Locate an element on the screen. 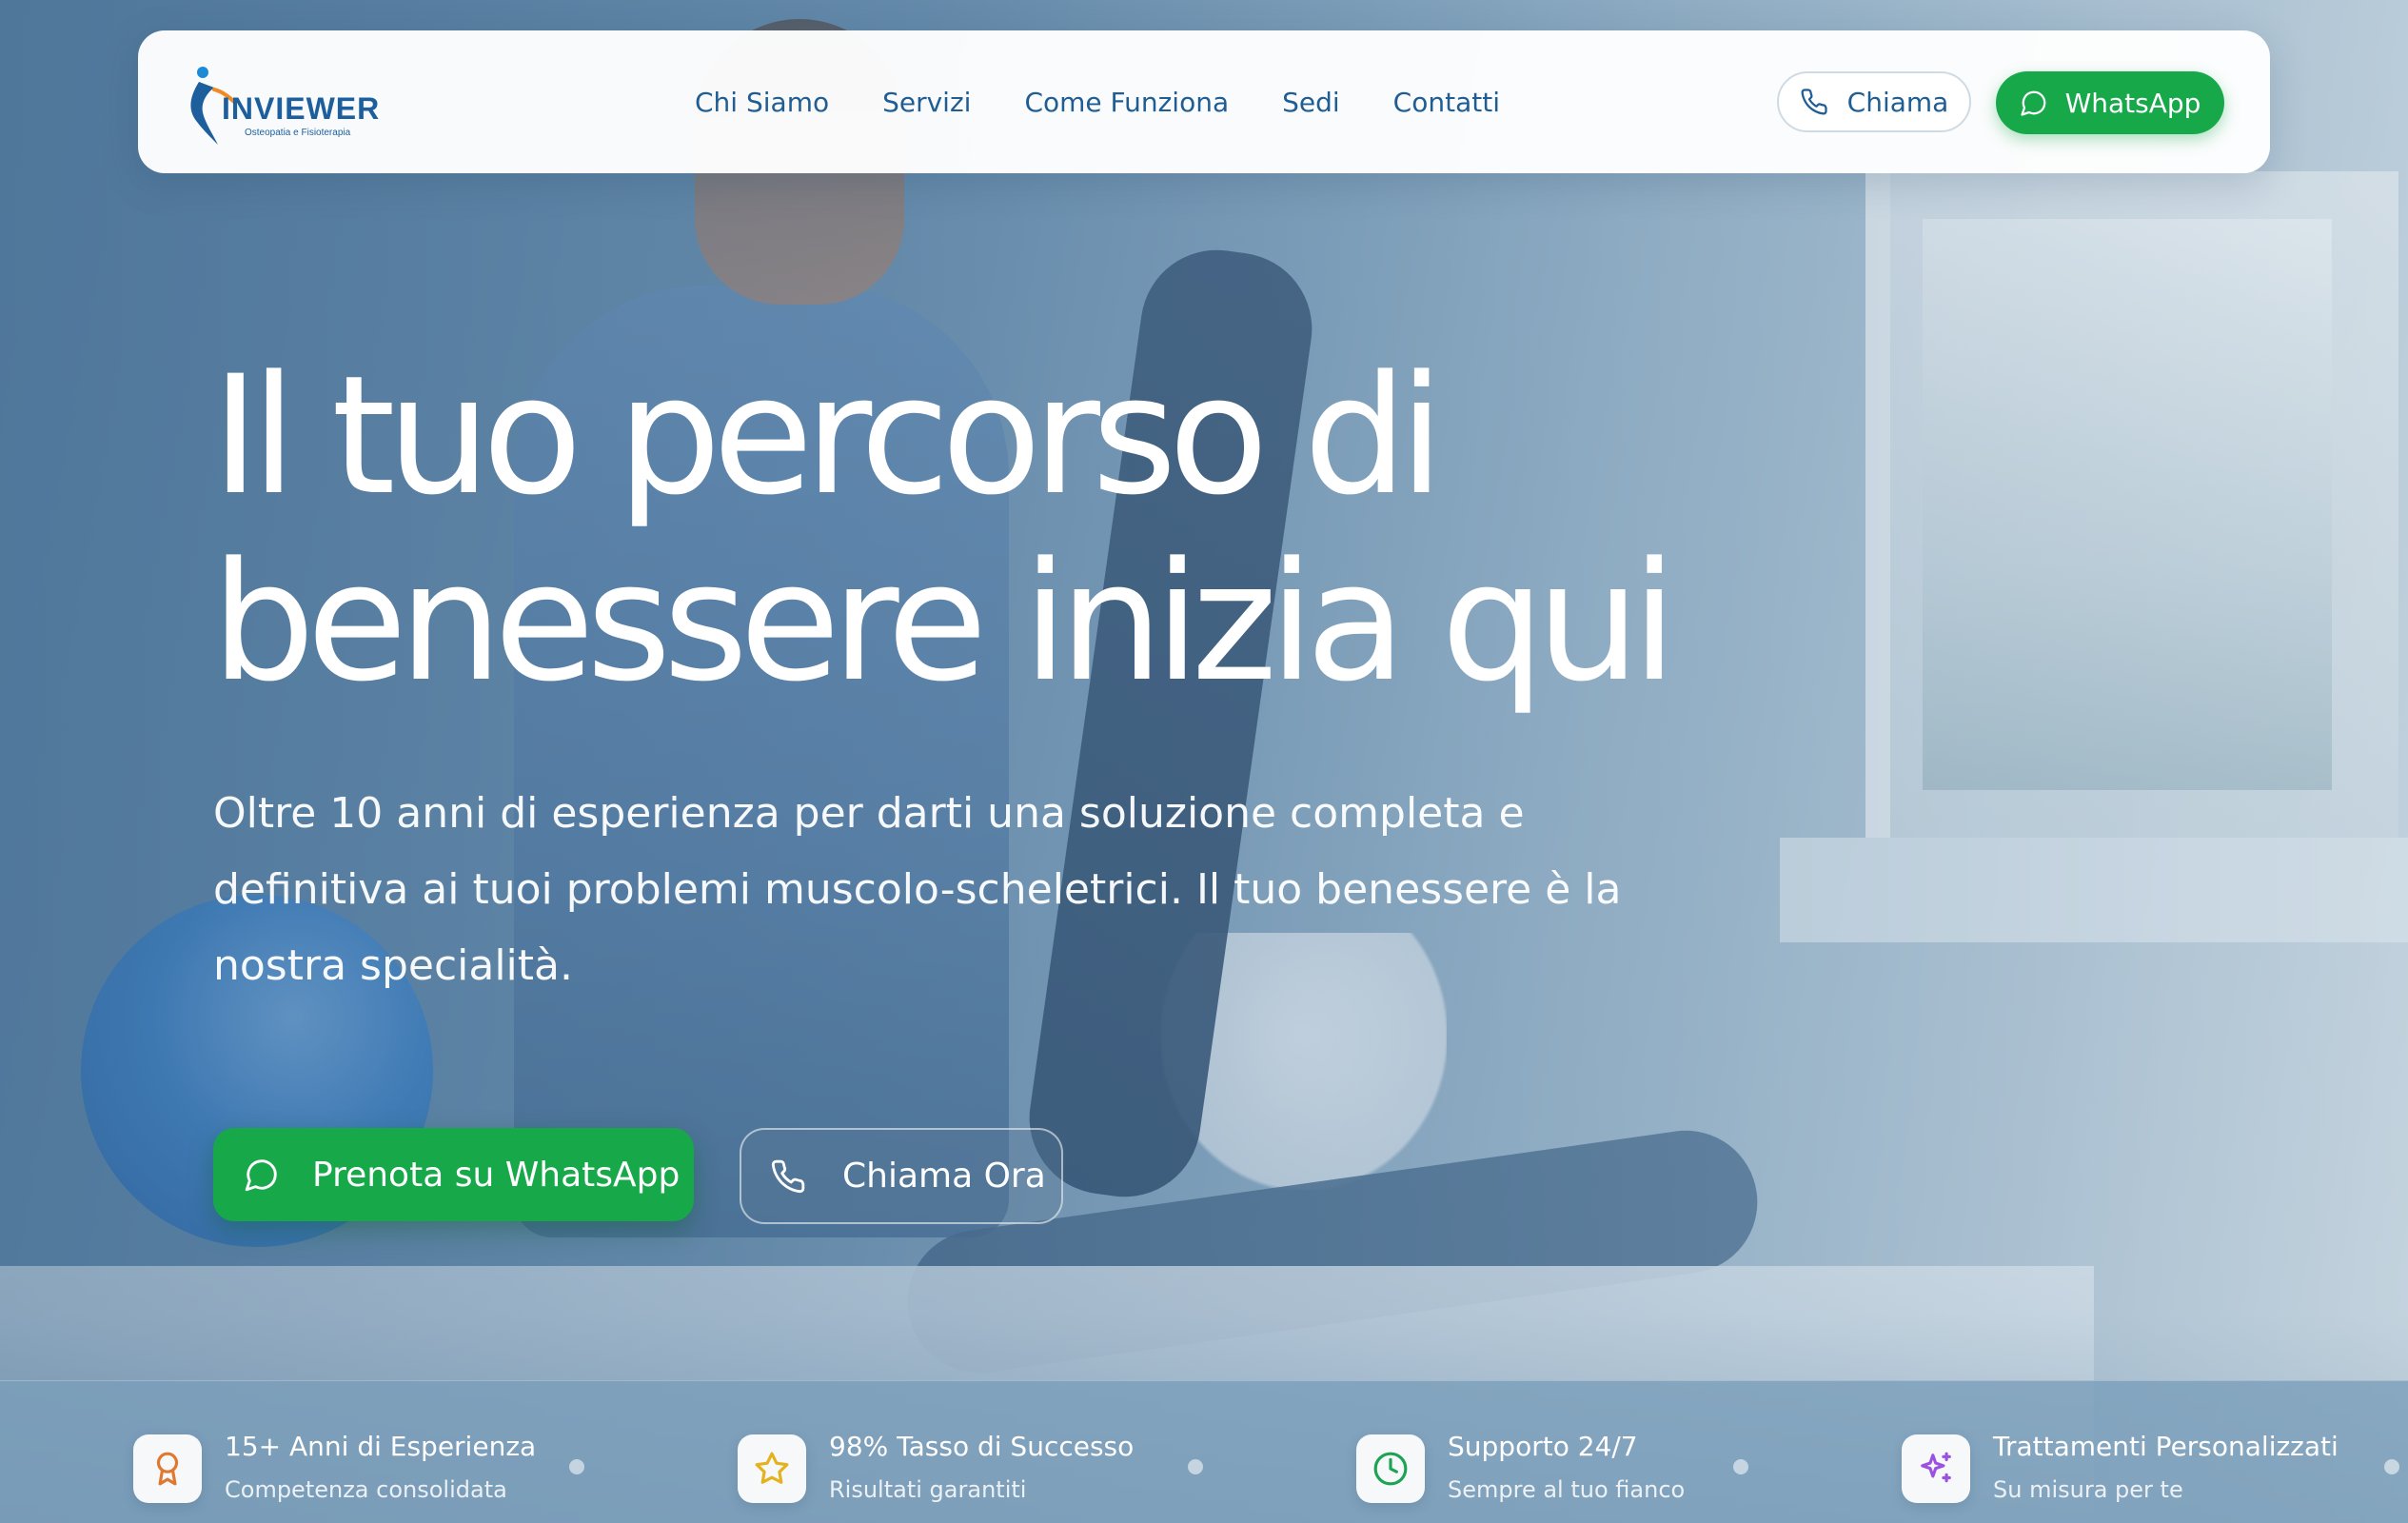  header-call-label: Chiama is located at coordinates (1897, 102).